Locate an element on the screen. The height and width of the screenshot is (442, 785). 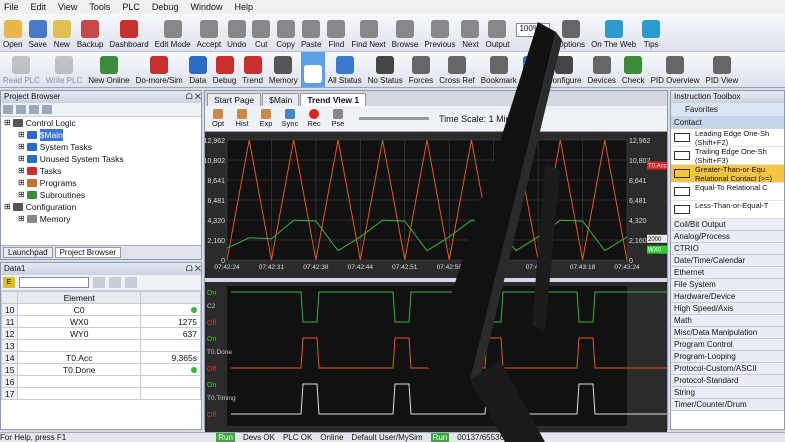
category-high-speed-axis: High Speed/Axis is located at coordinates (727, 309).